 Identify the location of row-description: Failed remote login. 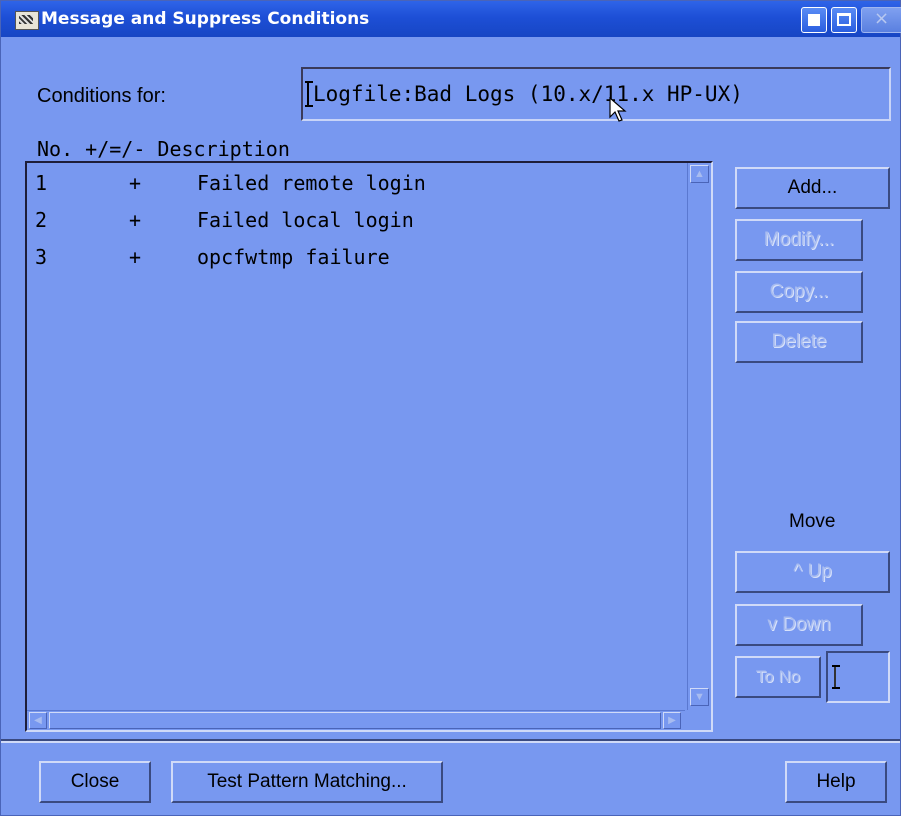
(311, 183).